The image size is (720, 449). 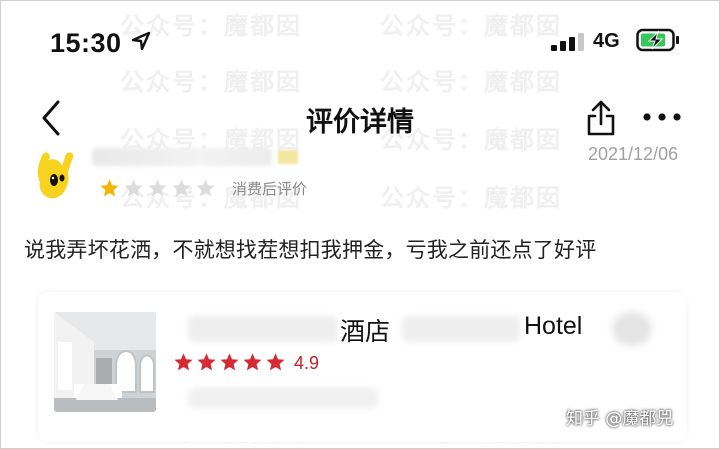 I want to click on cellular-signal-icon, so click(x=567, y=42).